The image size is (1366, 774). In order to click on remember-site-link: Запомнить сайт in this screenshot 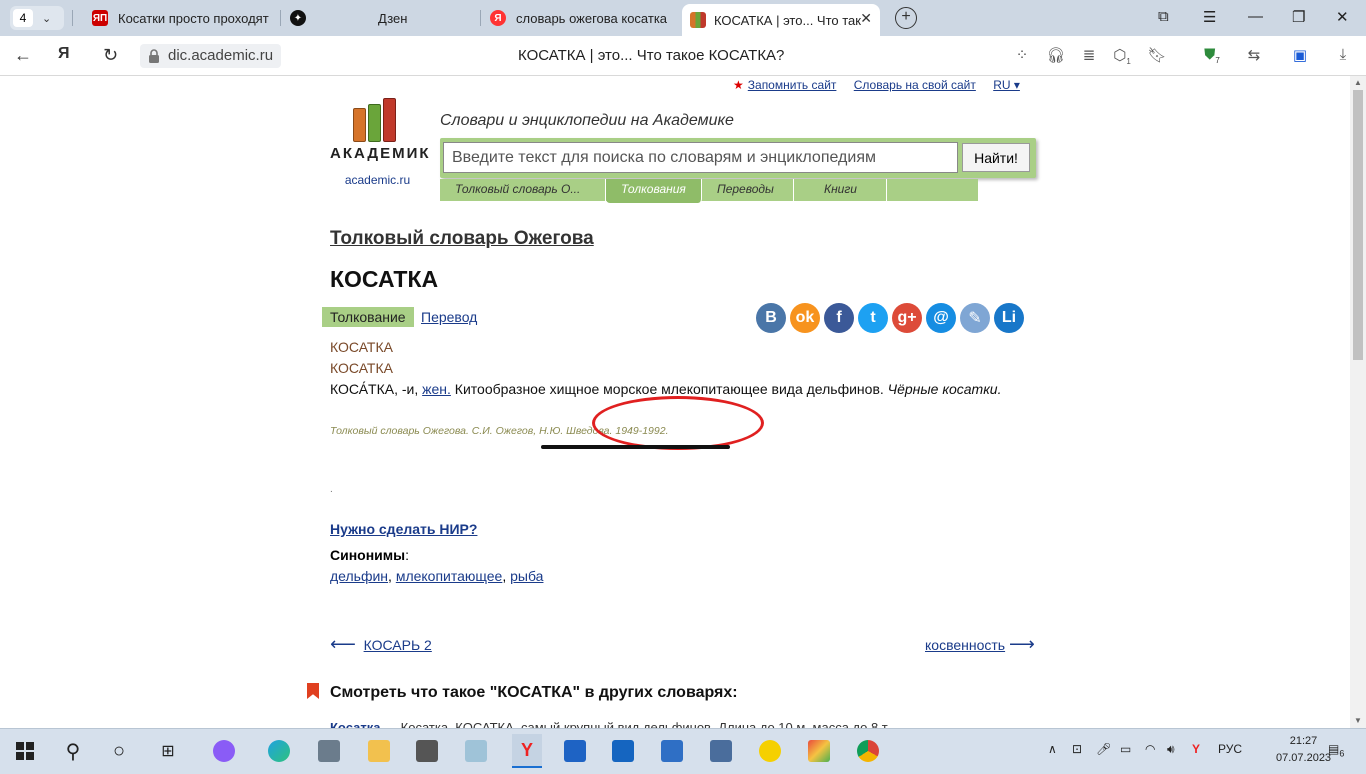, I will do `click(792, 85)`.